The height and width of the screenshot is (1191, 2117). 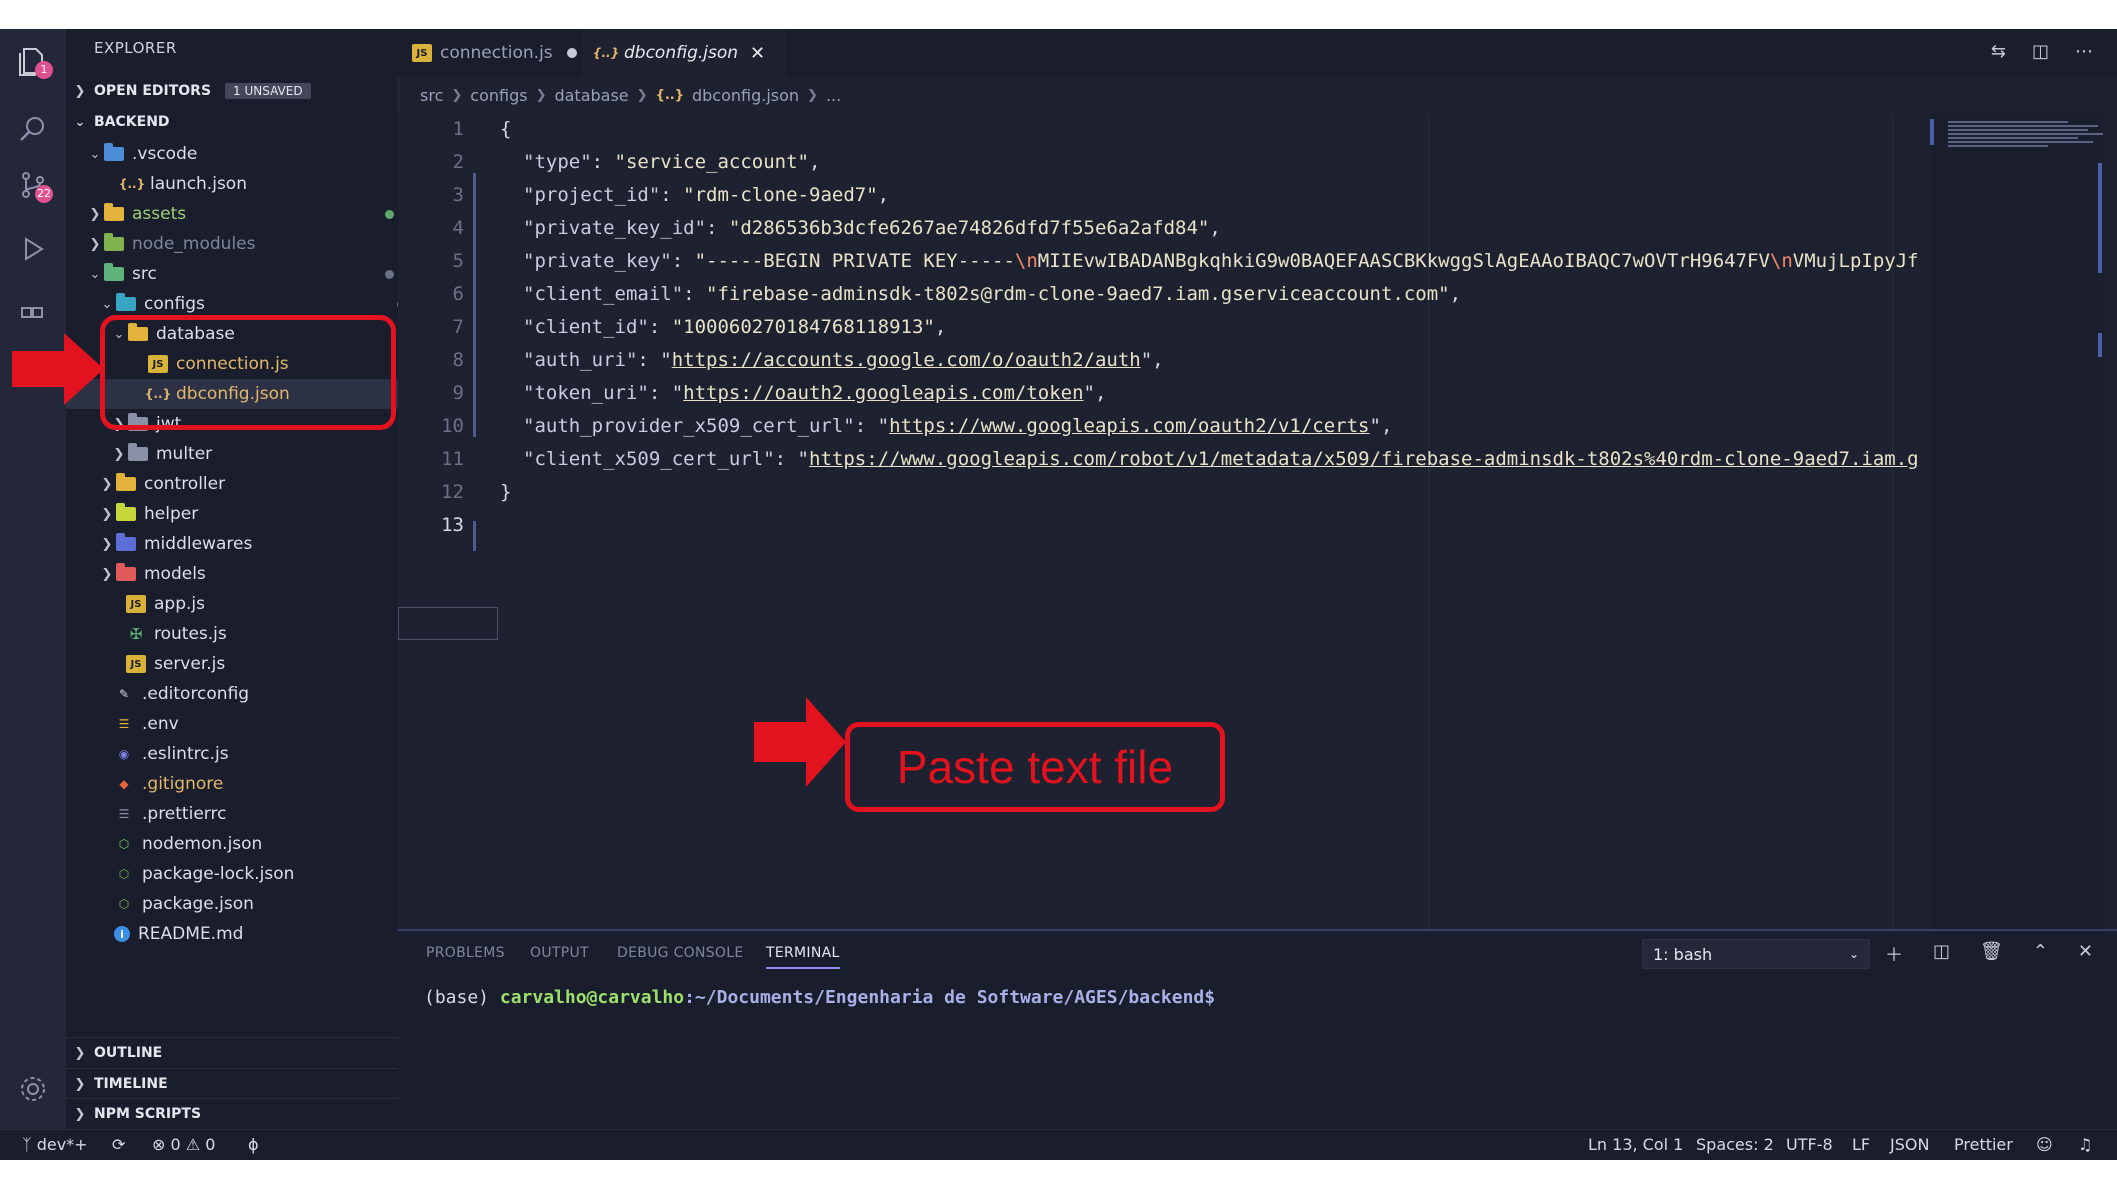 What do you see at coordinates (253, 1144) in the screenshot?
I see `lightning-icon: ϕ` at bounding box center [253, 1144].